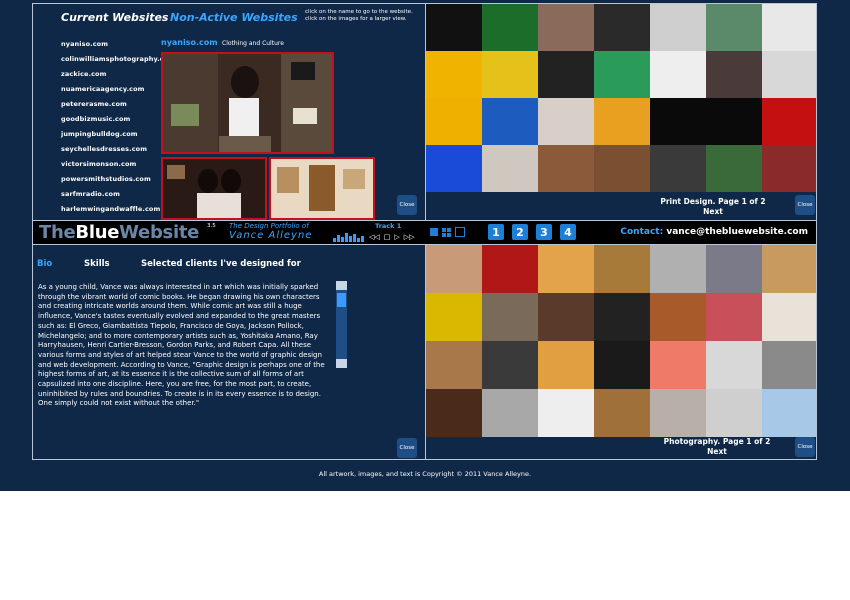 The image size is (850, 600). Describe the element at coordinates (234, 17) in the screenshot. I see `tab-nonactive-websites: Non-Active Websites` at that location.